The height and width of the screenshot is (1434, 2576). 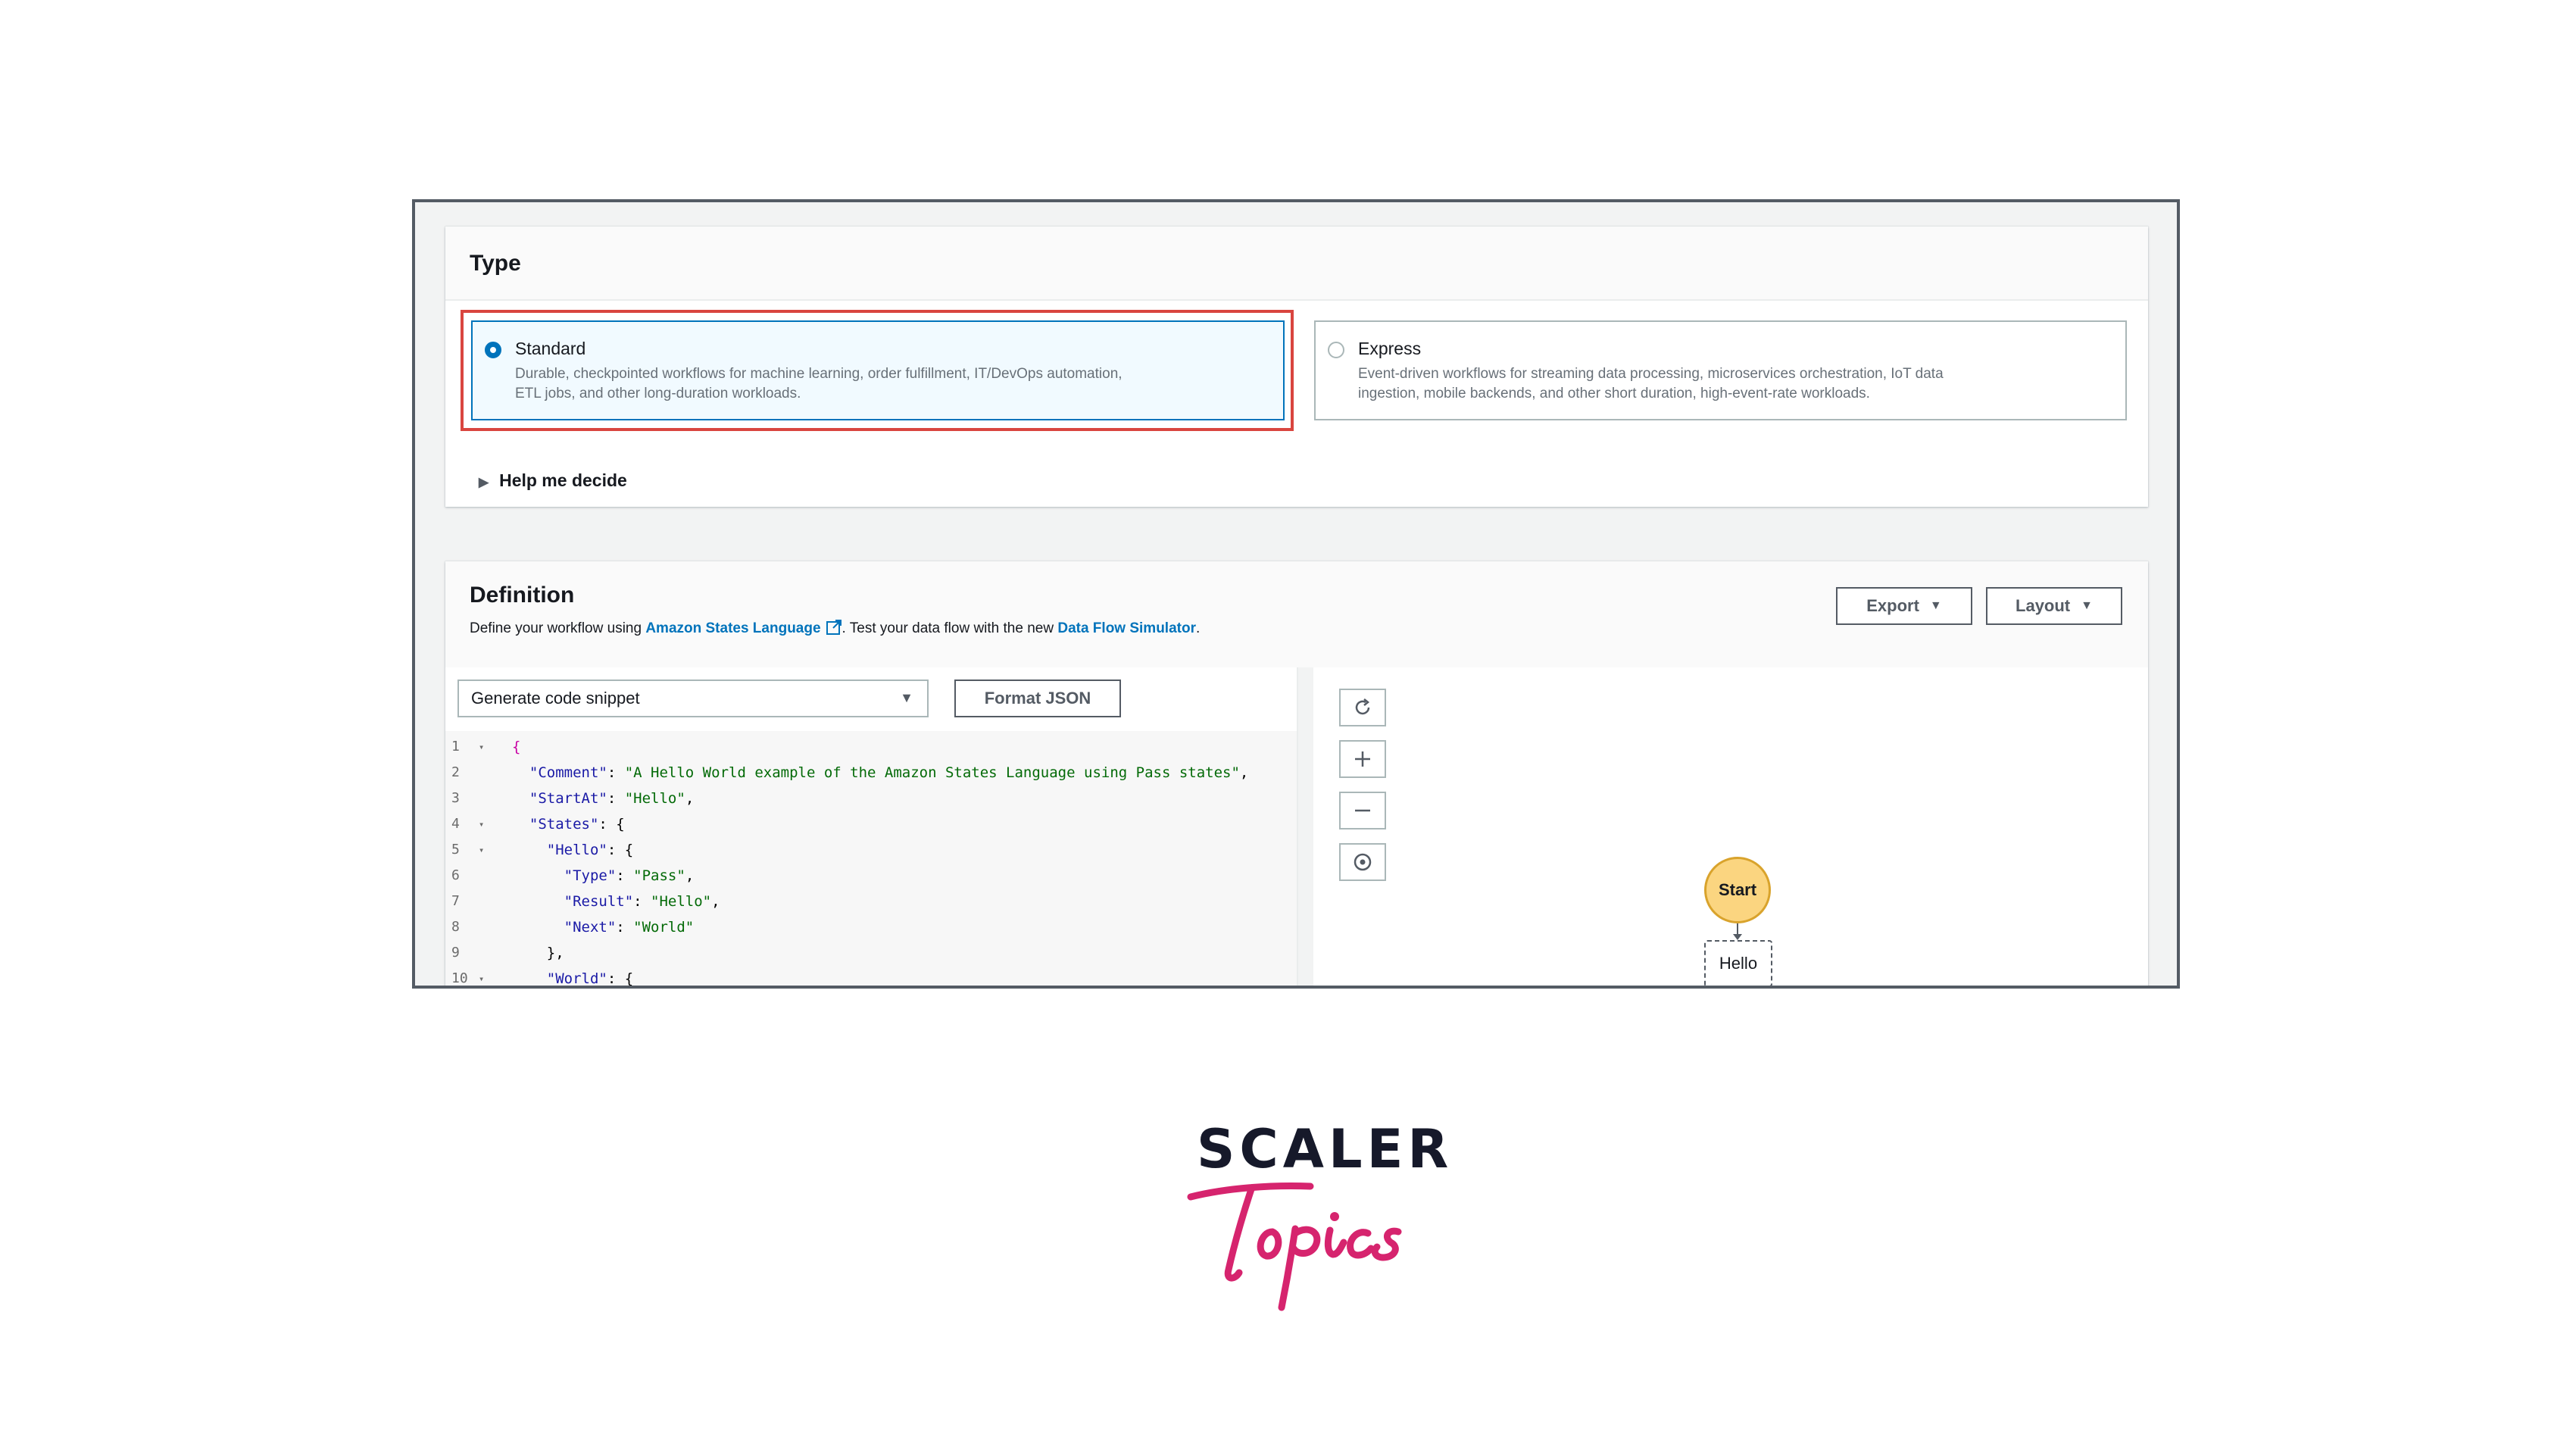 I want to click on zoom-out-button, so click(x=1363, y=810).